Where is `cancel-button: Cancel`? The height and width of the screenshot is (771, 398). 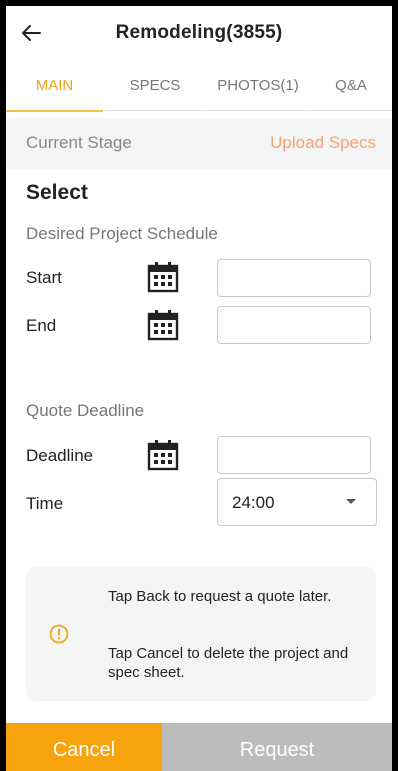 cancel-button: Cancel is located at coordinates (84, 747).